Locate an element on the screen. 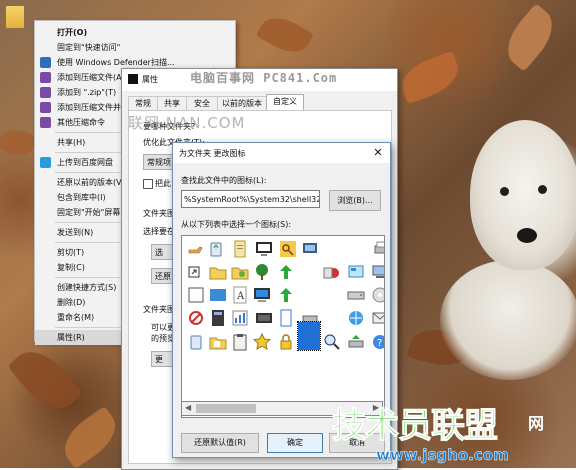 This screenshot has width=576, height=470. hand-icon is located at coordinates (196, 249).